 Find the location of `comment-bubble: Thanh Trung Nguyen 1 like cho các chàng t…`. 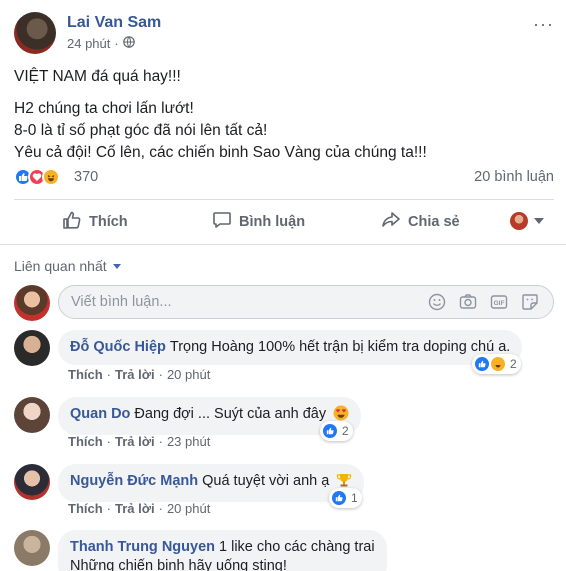

comment-bubble: Thanh Trung Nguyen 1 like cho các chàng t… is located at coordinates (222, 550).